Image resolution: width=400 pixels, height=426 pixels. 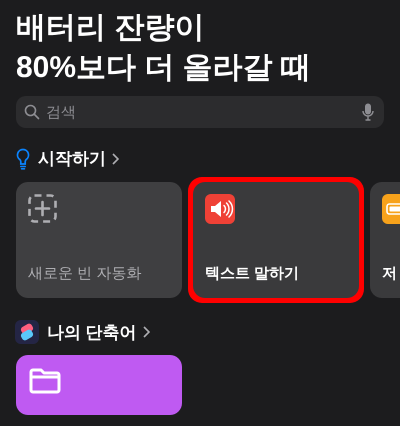 I want to click on title-line: 80%보다 더 올라갈 때, so click(x=164, y=68).